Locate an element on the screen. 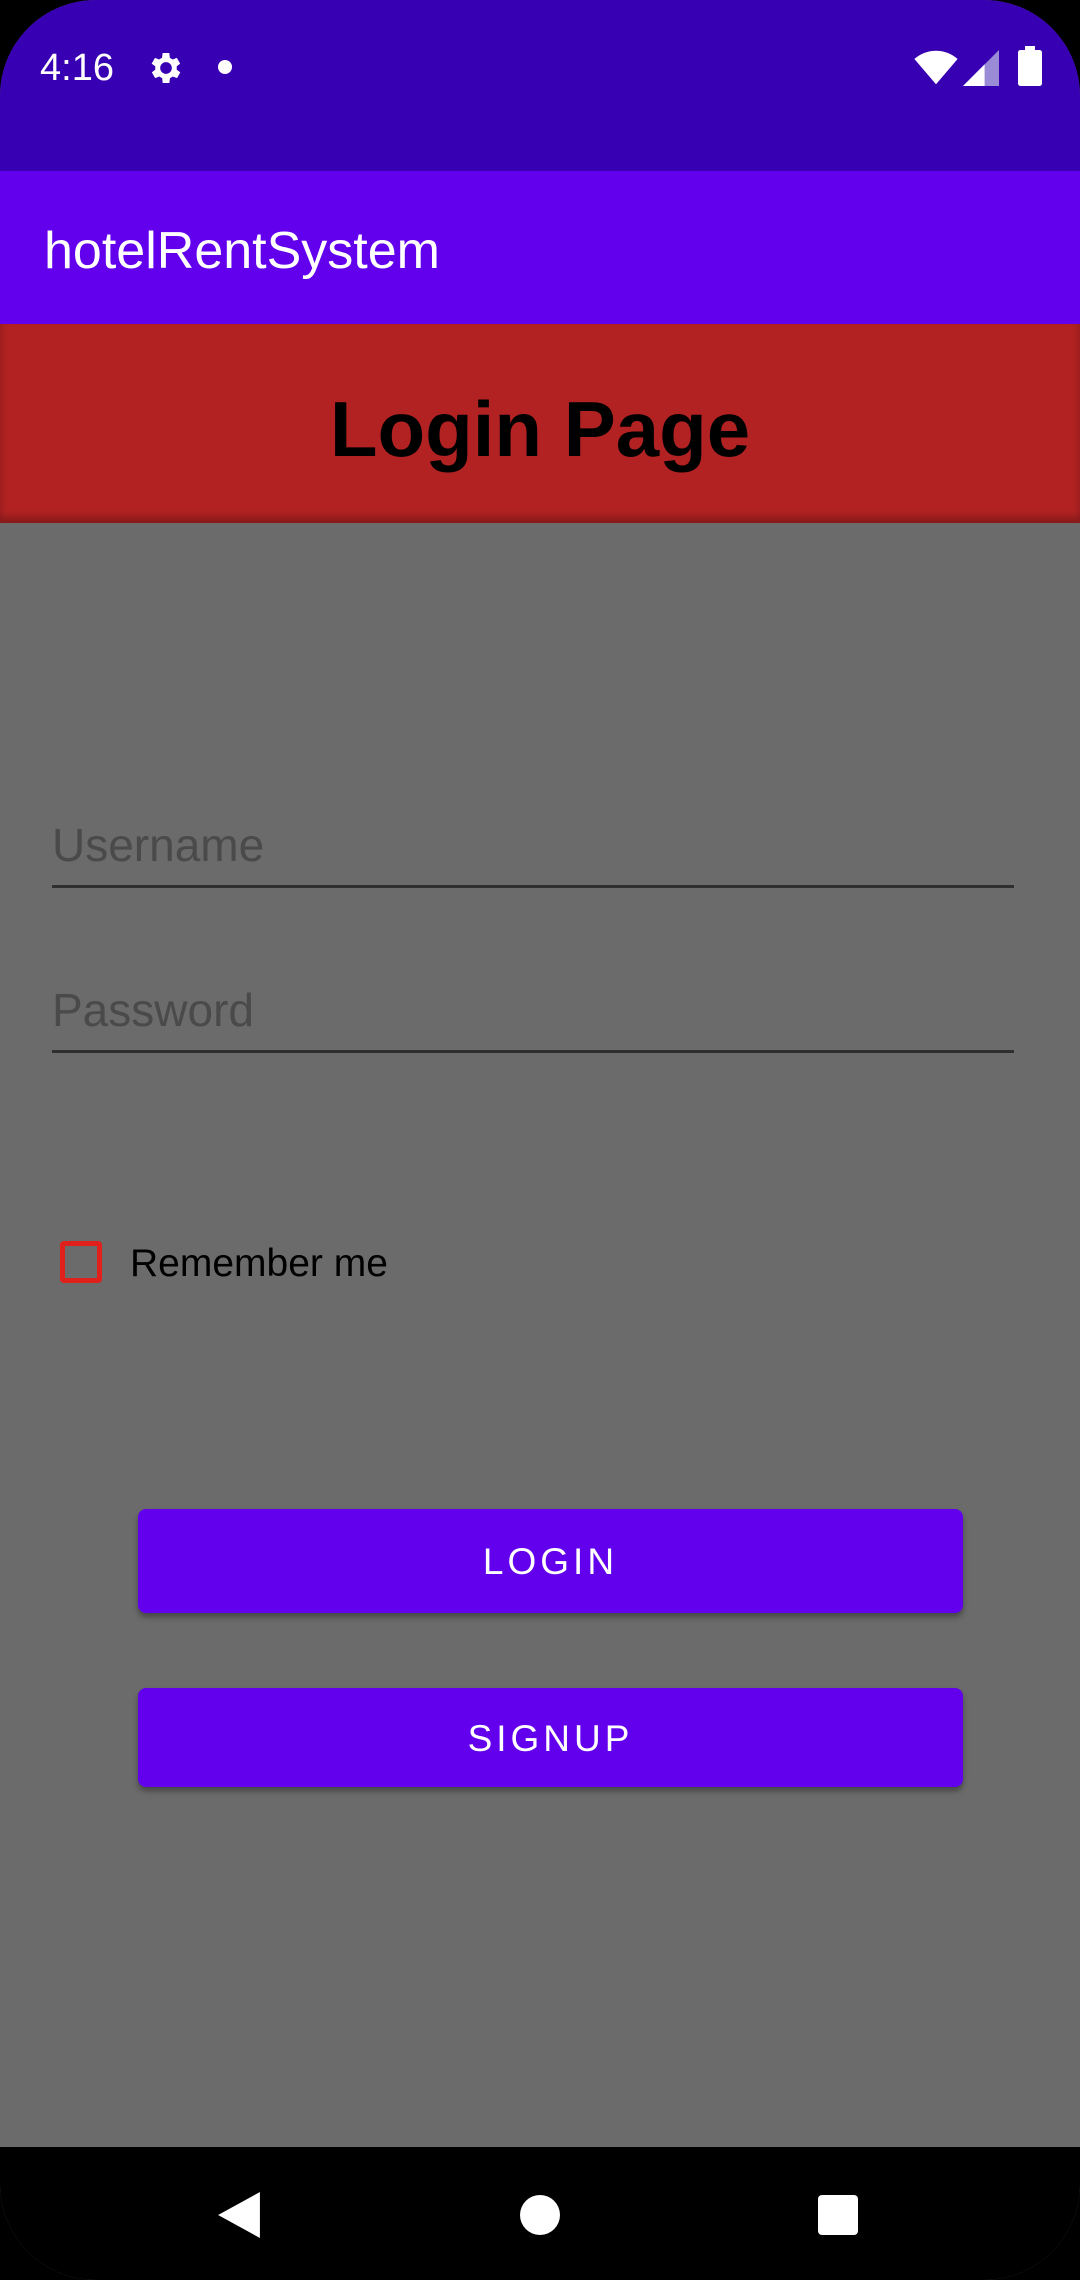 The image size is (1080, 2280). battery-icon is located at coordinates (1030, 66).